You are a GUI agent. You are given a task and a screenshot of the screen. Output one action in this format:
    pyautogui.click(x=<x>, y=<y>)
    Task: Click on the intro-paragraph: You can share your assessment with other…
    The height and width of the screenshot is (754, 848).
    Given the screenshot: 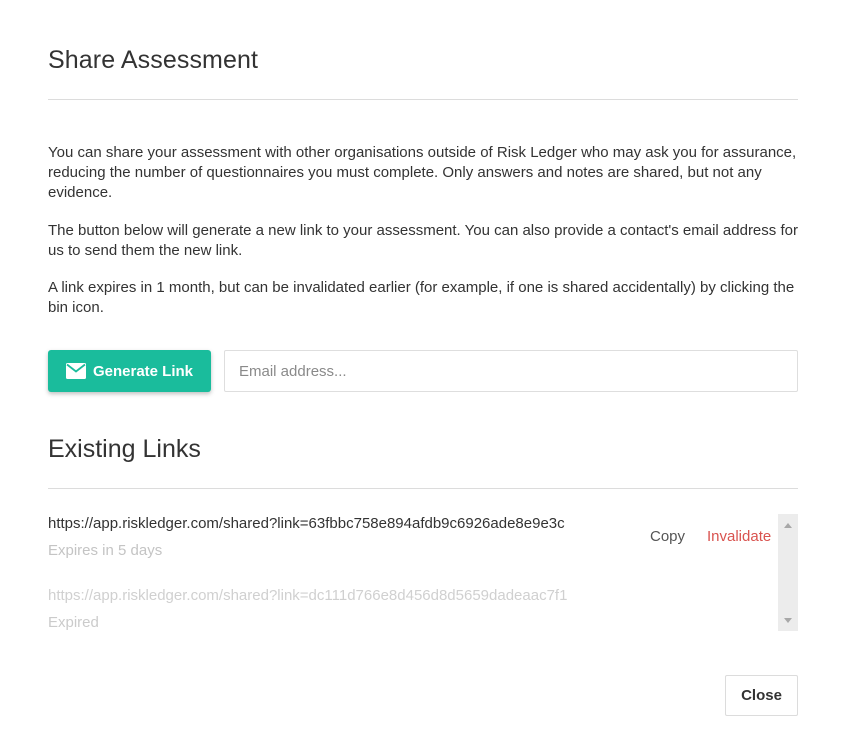 What is the action you would take?
    pyautogui.click(x=422, y=172)
    